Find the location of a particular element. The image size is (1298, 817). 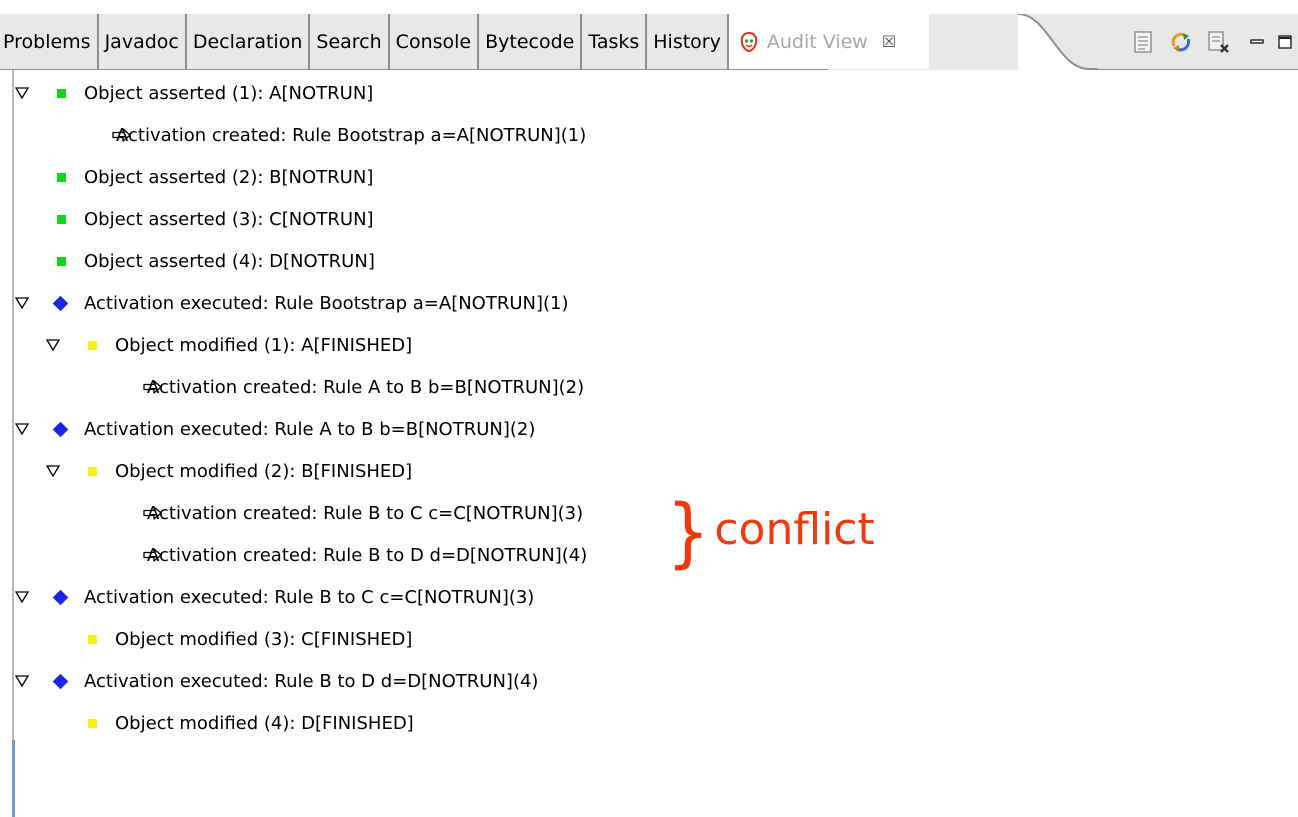

tab-label: Javadoc is located at coordinates (141, 41).